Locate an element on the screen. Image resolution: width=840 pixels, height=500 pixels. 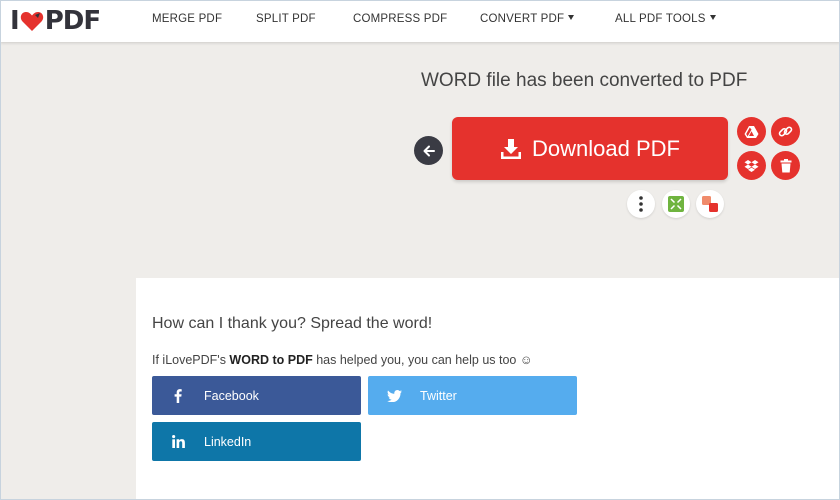
nav-convert-pdf-label: CONVERT PDF is located at coordinates (522, 19).